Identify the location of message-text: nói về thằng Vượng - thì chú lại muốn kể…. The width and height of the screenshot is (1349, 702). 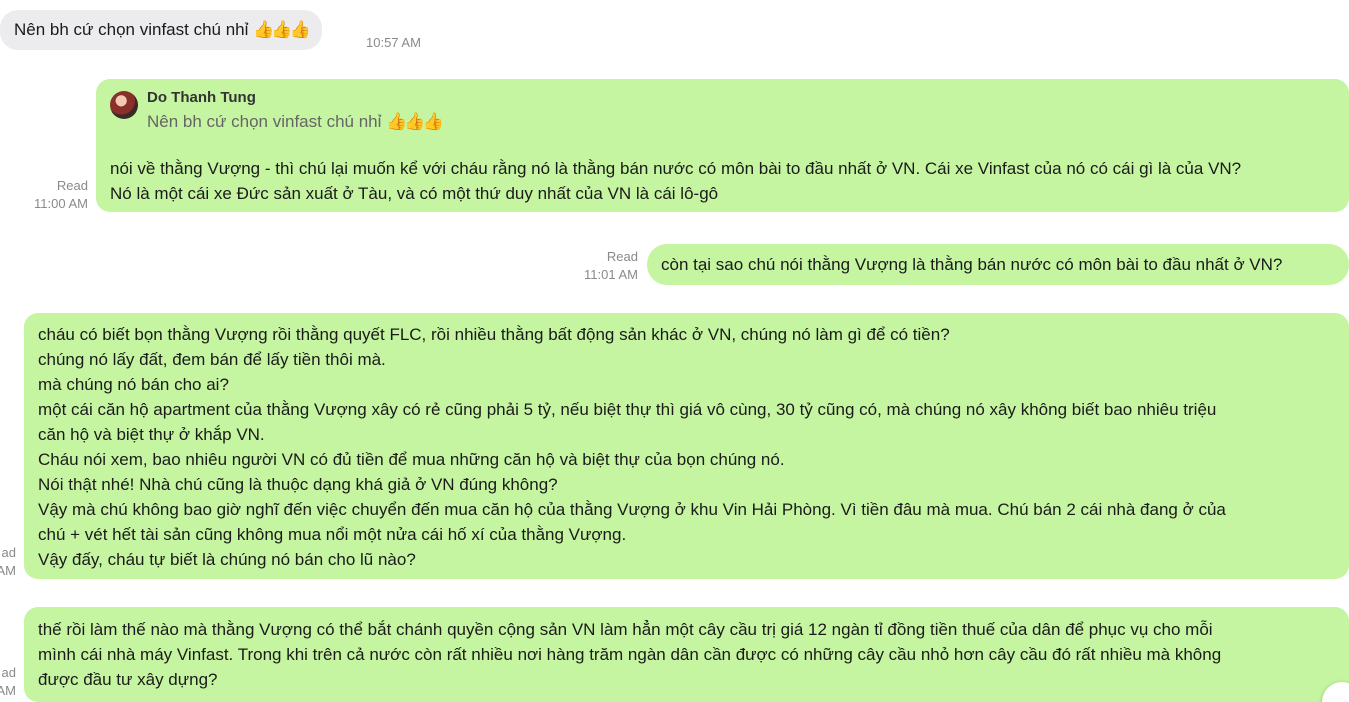
(676, 181).